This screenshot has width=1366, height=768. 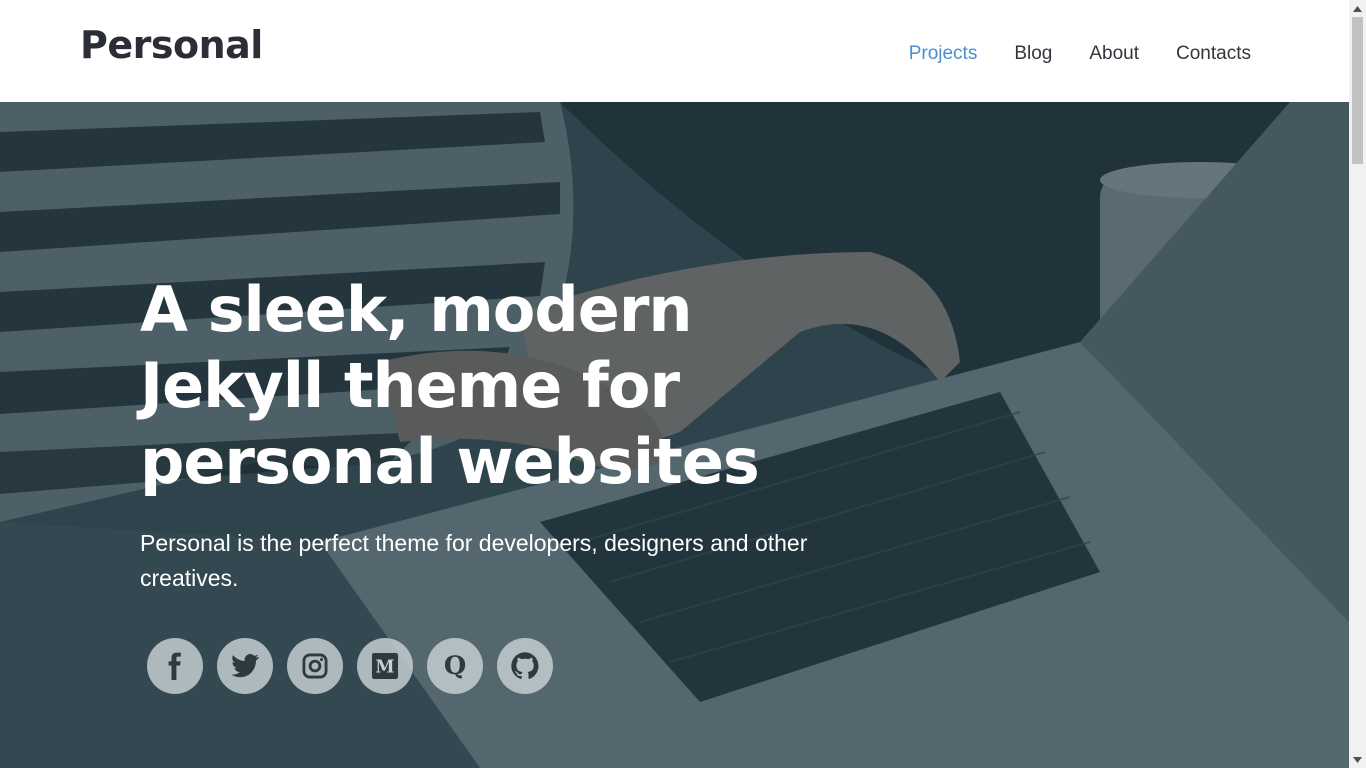 What do you see at coordinates (1080, 54) in the screenshot?
I see `main-nav: Projects Blog About Contacts` at bounding box center [1080, 54].